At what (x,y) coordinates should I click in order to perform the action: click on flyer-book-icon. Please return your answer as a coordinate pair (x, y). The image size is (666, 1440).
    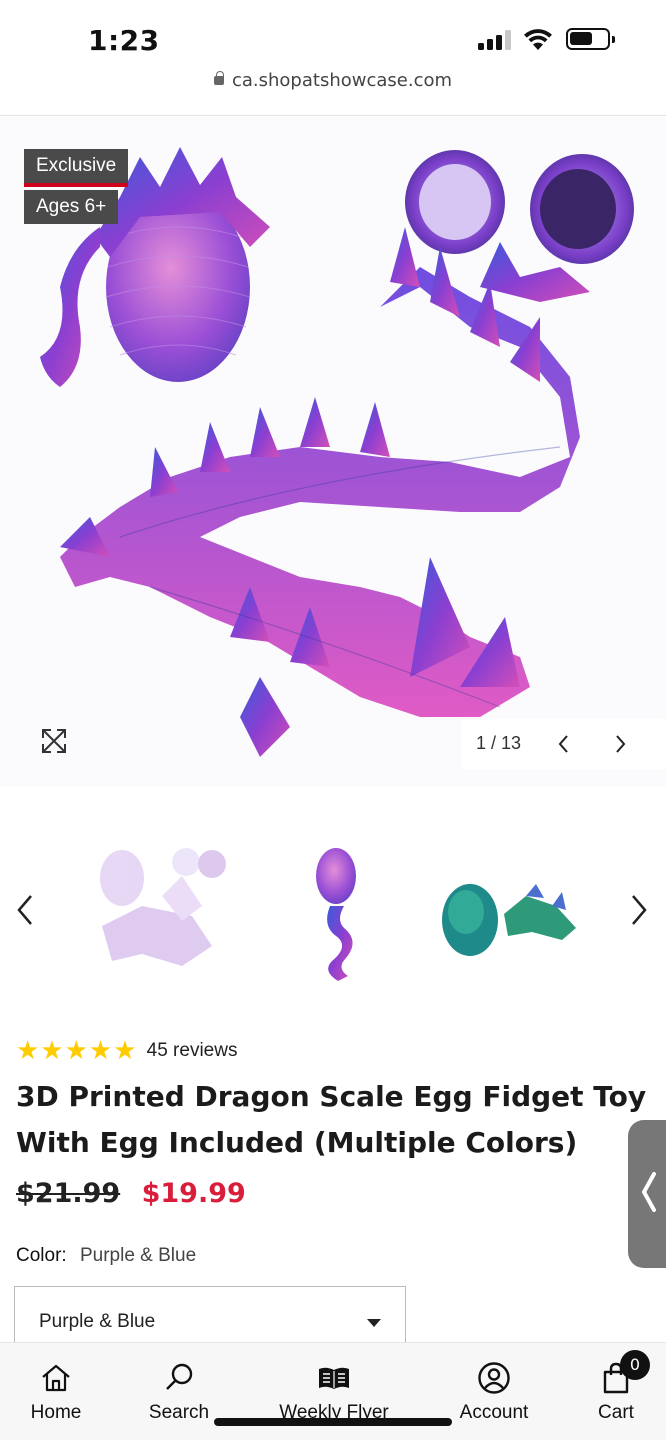
    Looking at the image, I should click on (334, 1378).